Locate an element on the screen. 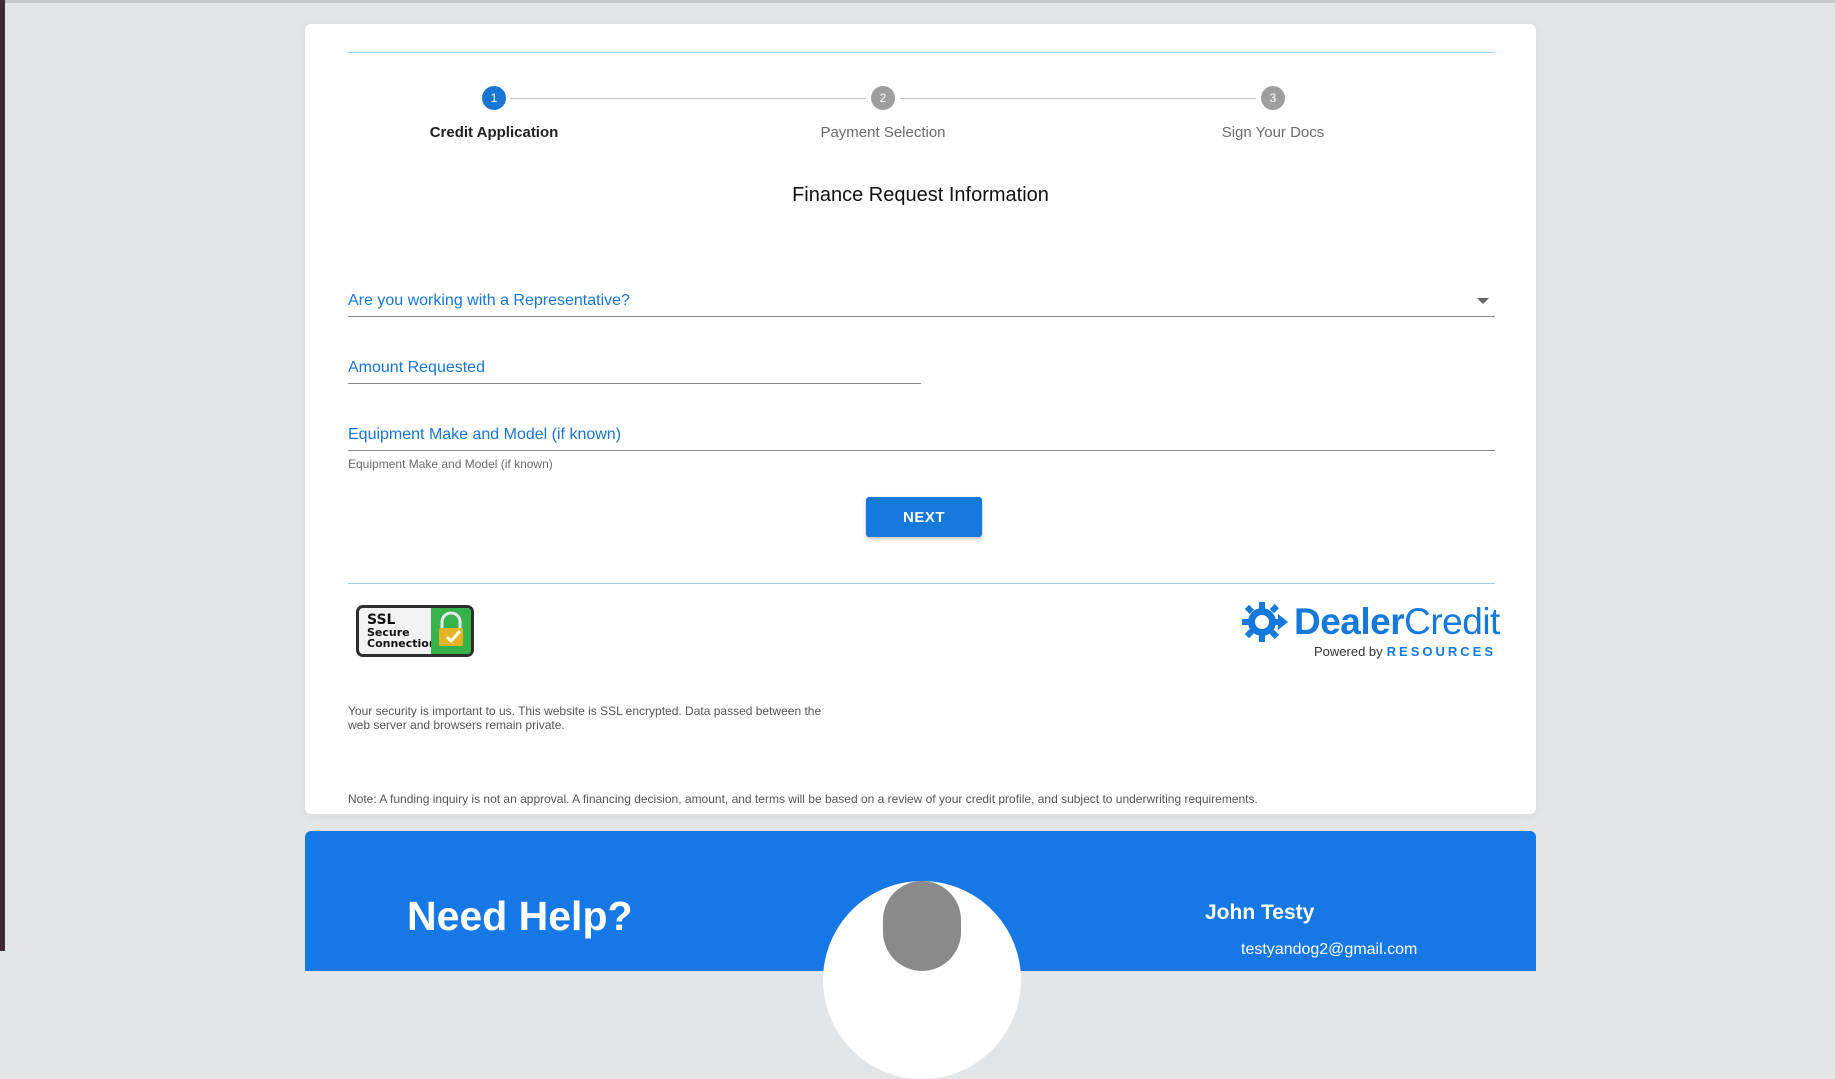  ssl-secure-badge: SSL Secure Connection is located at coordinates (415, 631).